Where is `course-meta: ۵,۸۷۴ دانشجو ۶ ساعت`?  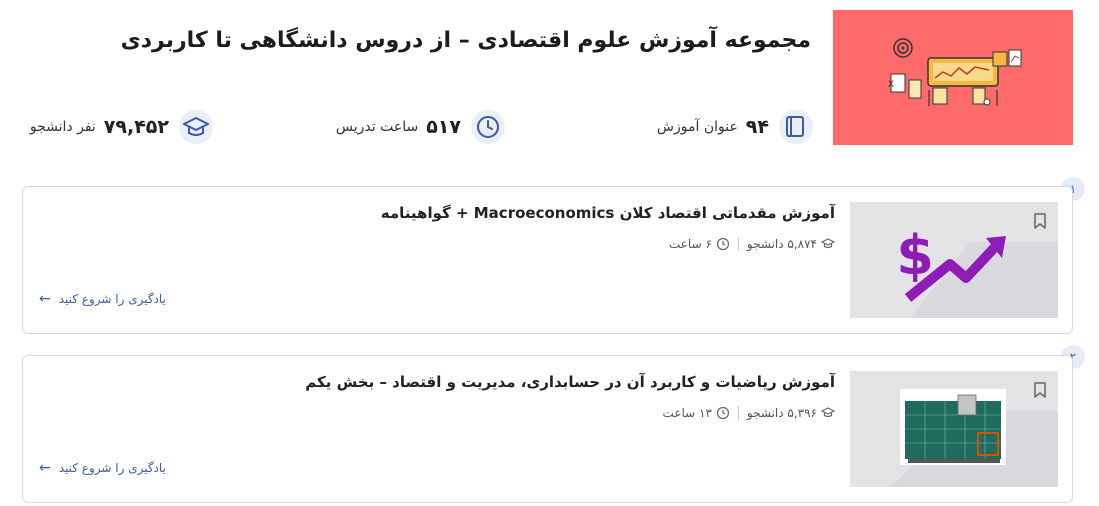 course-meta: ۵,۸۷۴ دانشجو ۶ ساعت is located at coordinates (752, 244).